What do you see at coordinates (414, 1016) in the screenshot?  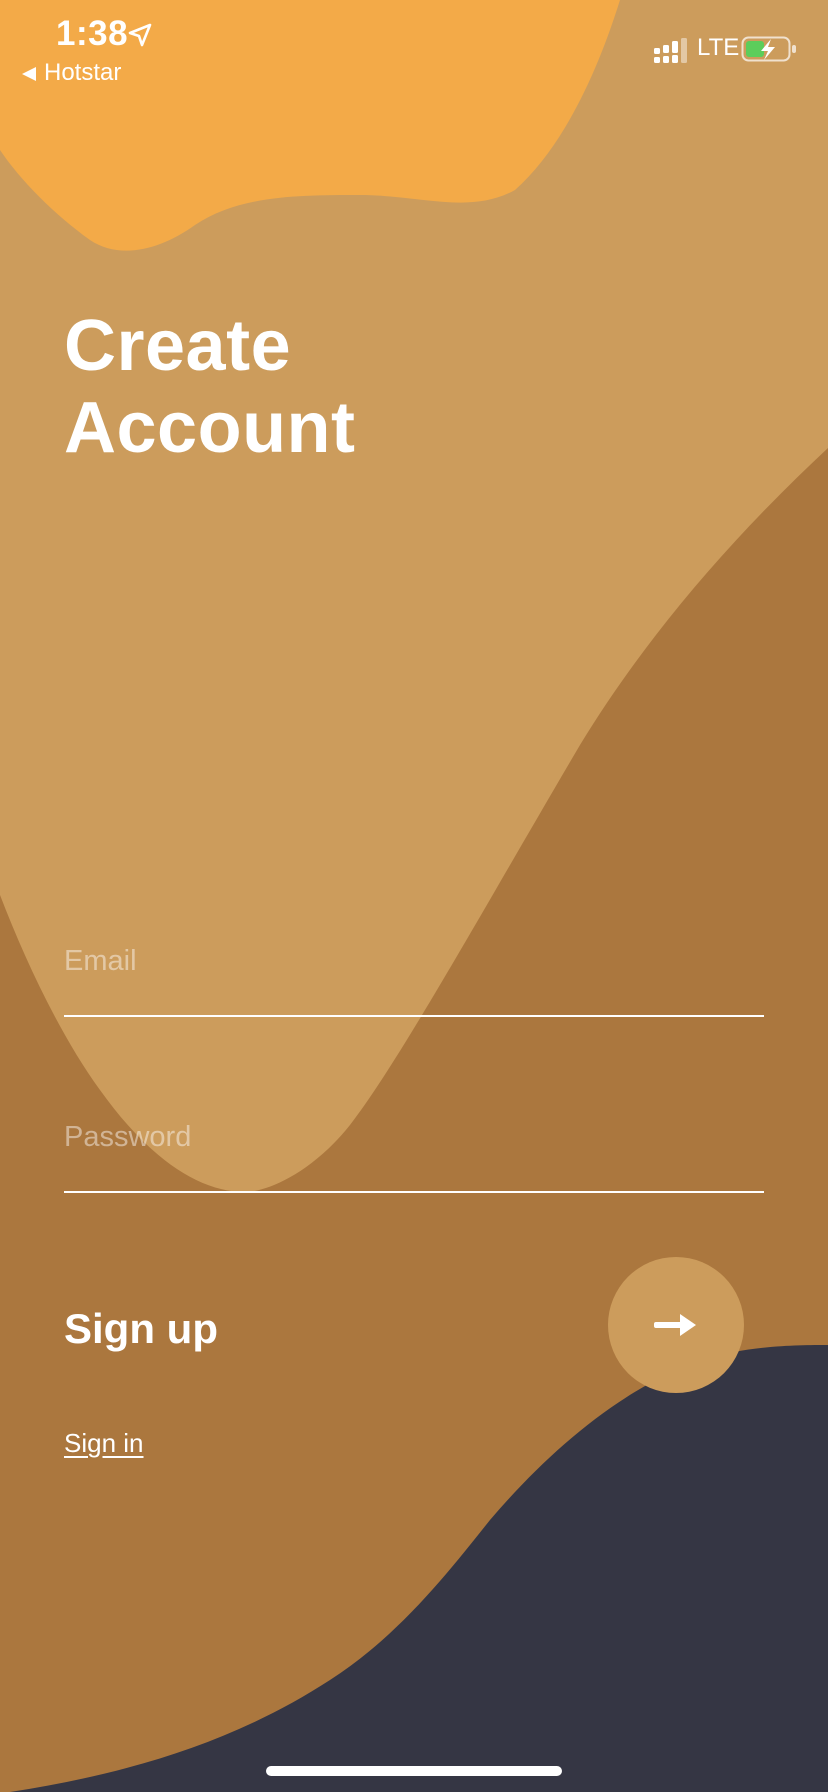 I see `email-underline` at bounding box center [414, 1016].